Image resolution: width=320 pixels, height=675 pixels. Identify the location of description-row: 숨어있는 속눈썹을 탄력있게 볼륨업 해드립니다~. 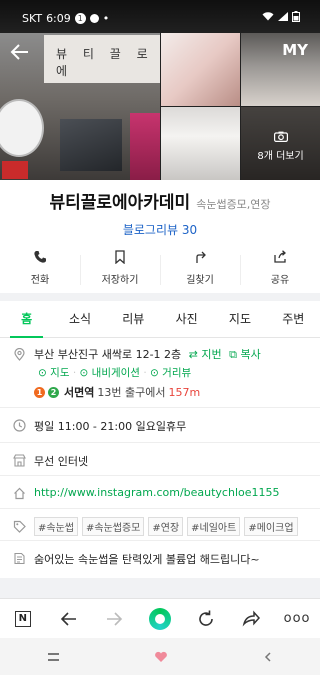
(160, 557).